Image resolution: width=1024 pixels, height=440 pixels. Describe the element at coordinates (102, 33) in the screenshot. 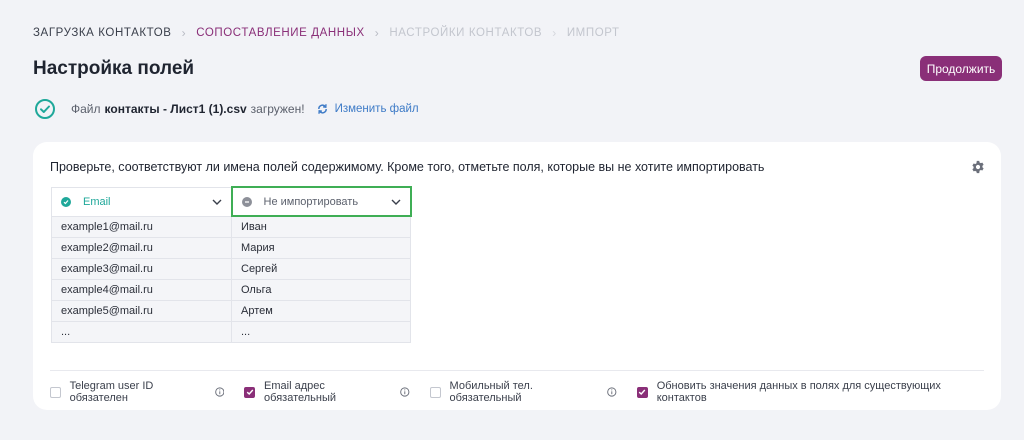

I see `breadcrumb-step-upload: ЗАГРУЗКА КОНТАКТОВ` at that location.